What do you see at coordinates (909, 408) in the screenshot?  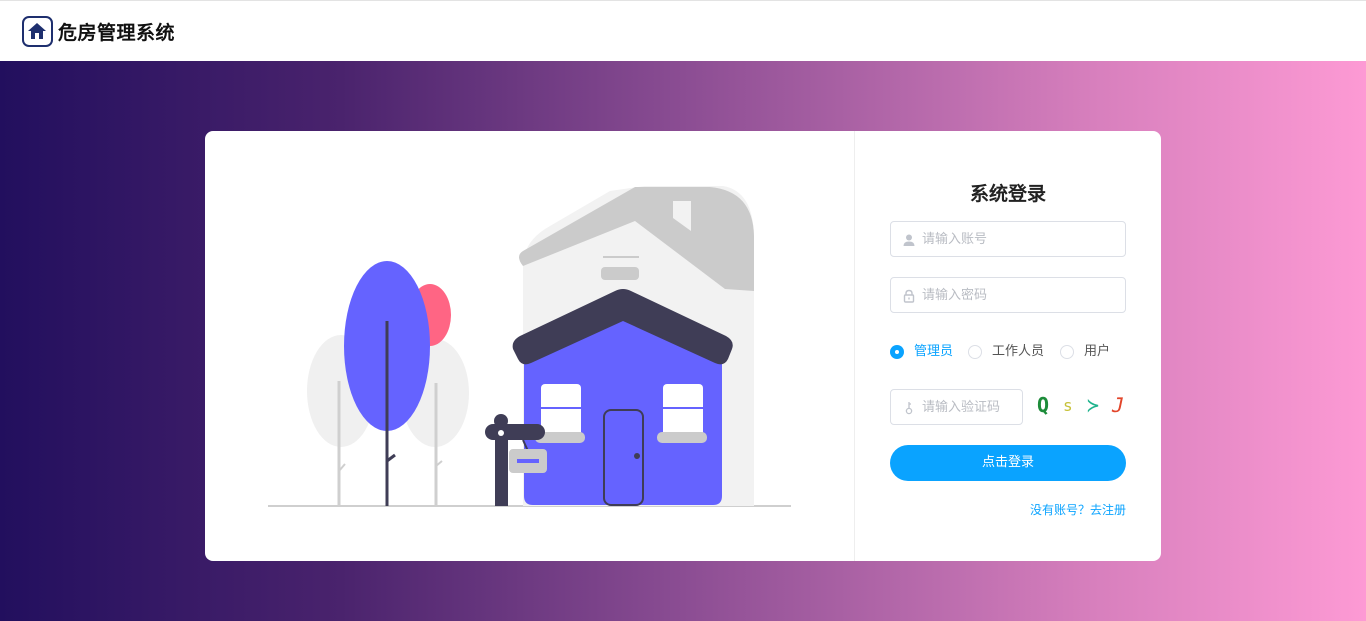 I see `key-icon` at bounding box center [909, 408].